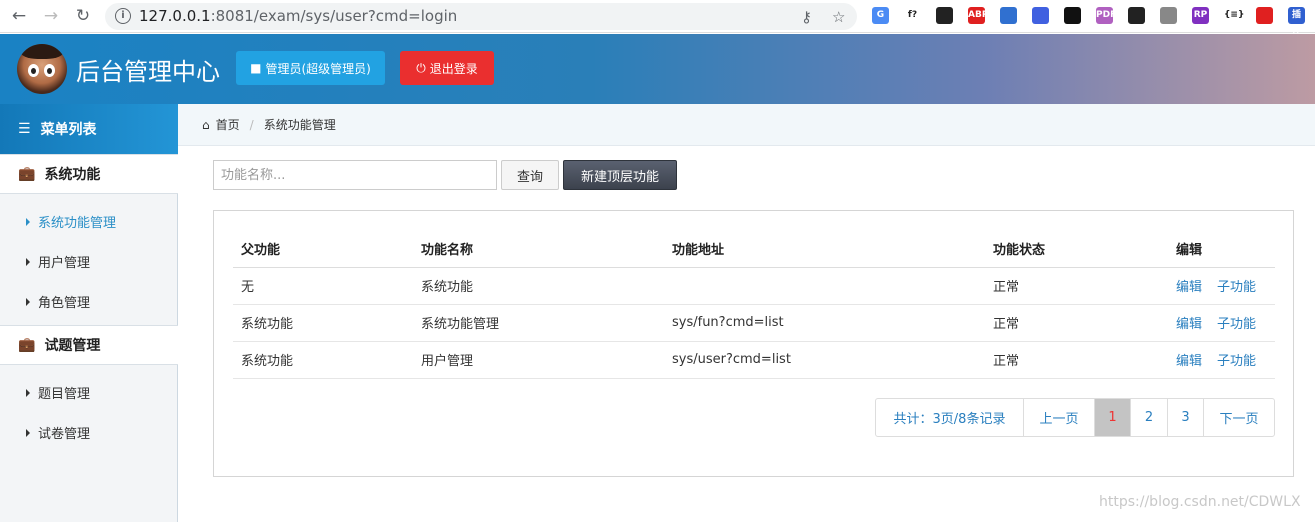 The width and height of the screenshot is (1315, 522). What do you see at coordinates (978, 15) in the screenshot?
I see `extension-icon: ABP` at bounding box center [978, 15].